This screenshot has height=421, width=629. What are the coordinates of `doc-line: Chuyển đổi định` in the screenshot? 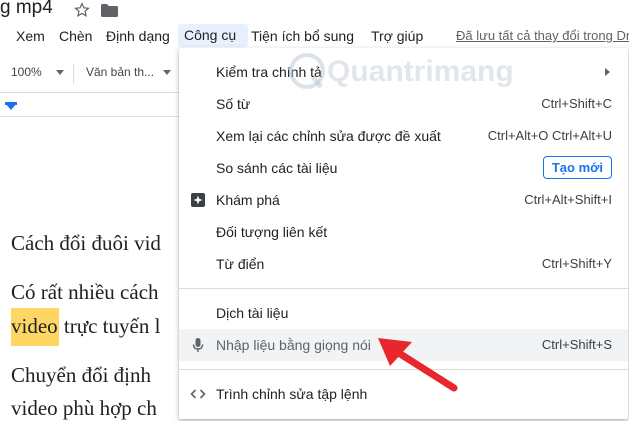 It's located at (81, 375).